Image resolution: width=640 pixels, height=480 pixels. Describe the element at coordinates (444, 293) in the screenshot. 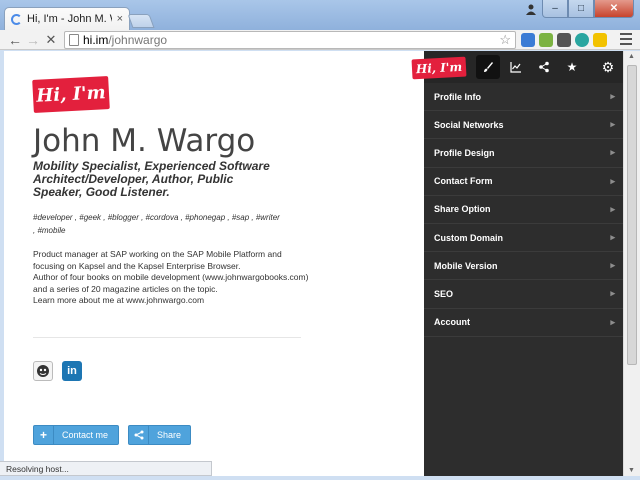

I see `menu-item-label: SEO` at that location.